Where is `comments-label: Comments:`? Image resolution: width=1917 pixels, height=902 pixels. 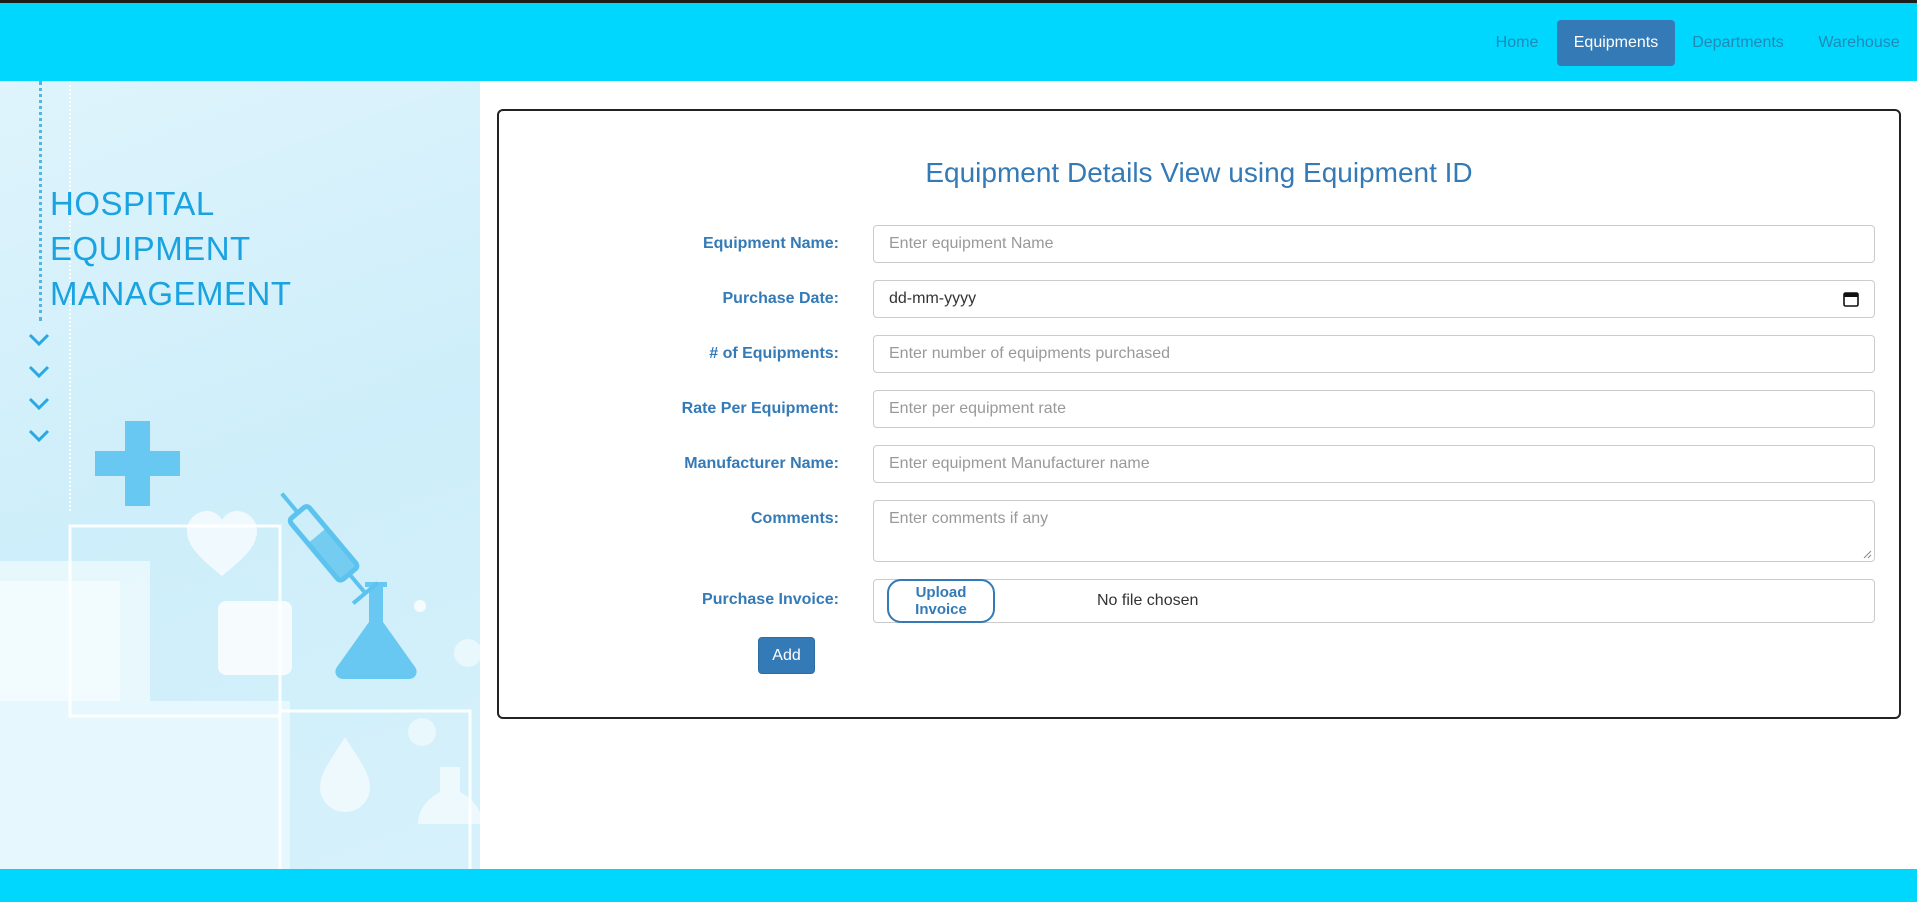 comments-label: Comments: is located at coordinates (794, 518).